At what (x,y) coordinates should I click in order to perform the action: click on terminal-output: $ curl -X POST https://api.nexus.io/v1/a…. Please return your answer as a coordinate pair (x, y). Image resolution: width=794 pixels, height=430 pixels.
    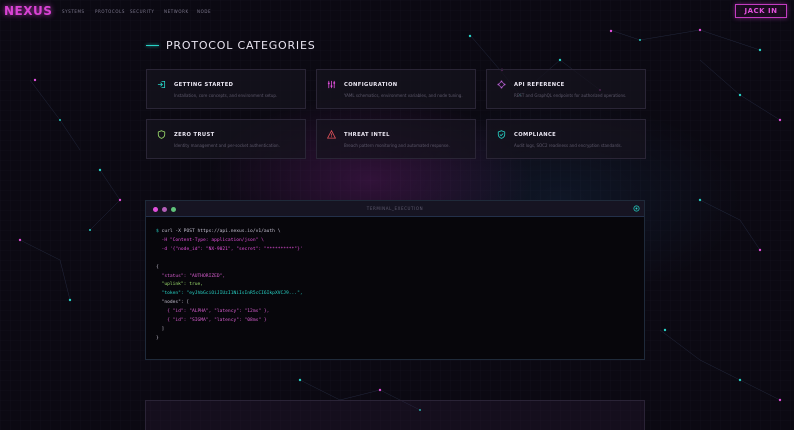
    Looking at the image, I should click on (229, 286).